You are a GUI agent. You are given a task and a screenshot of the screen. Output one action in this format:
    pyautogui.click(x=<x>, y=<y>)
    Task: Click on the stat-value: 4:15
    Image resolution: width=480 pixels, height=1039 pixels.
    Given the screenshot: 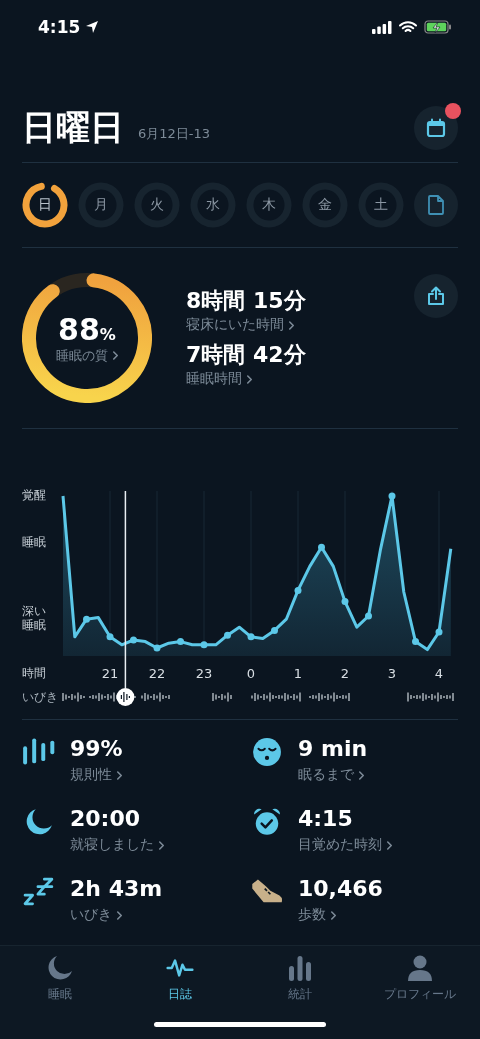 What is the action you would take?
    pyautogui.click(x=326, y=819)
    